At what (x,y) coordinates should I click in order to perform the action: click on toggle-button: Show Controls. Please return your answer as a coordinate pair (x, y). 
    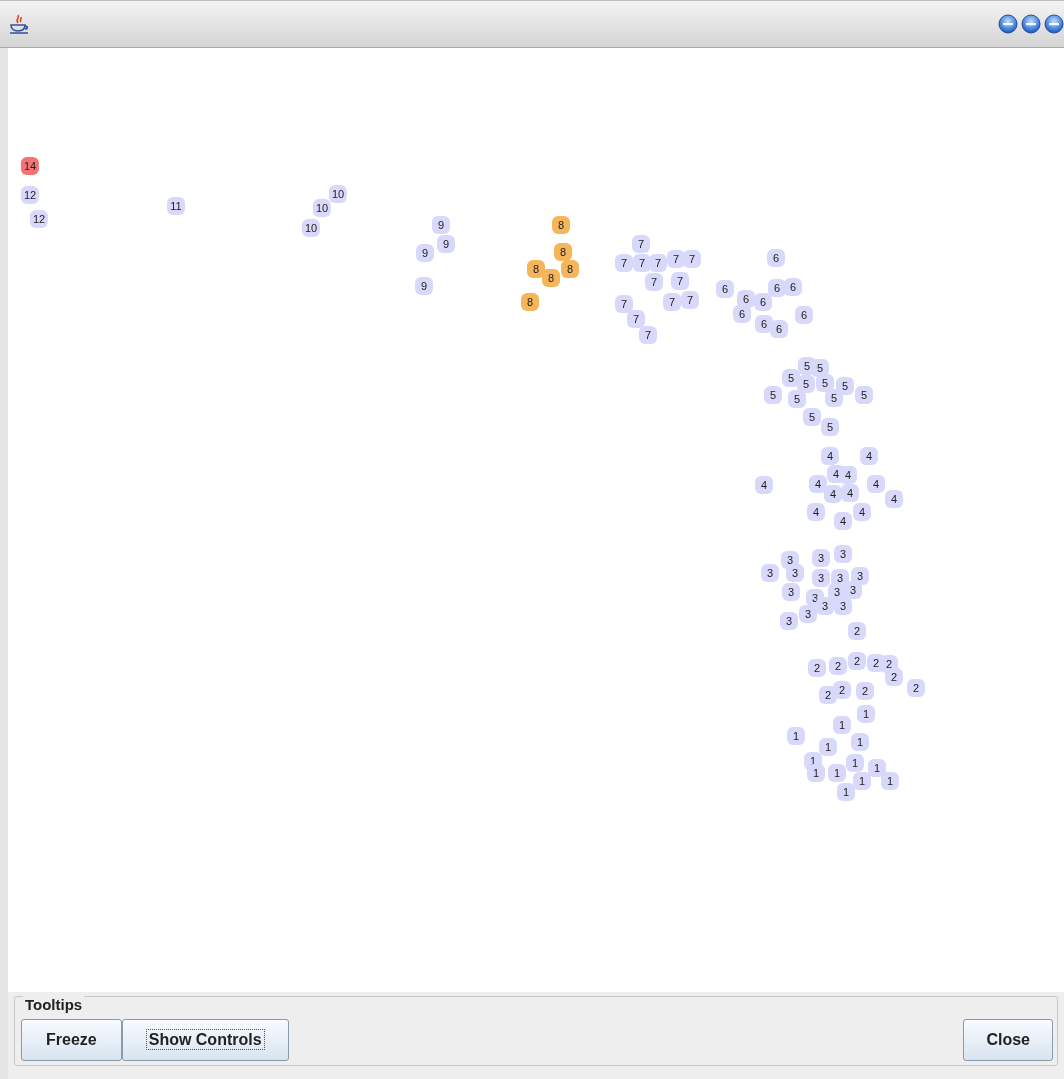
    Looking at the image, I should click on (205, 1040).